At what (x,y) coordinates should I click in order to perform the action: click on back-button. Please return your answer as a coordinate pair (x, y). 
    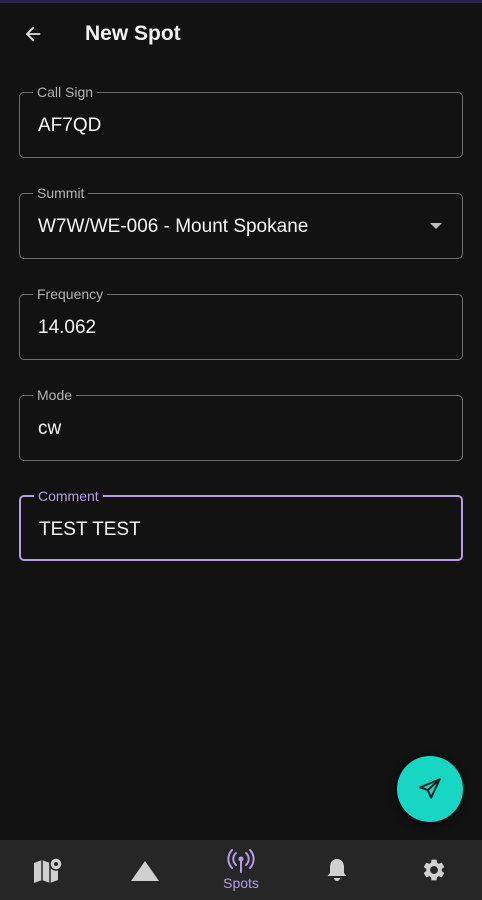
    Looking at the image, I should click on (33, 34).